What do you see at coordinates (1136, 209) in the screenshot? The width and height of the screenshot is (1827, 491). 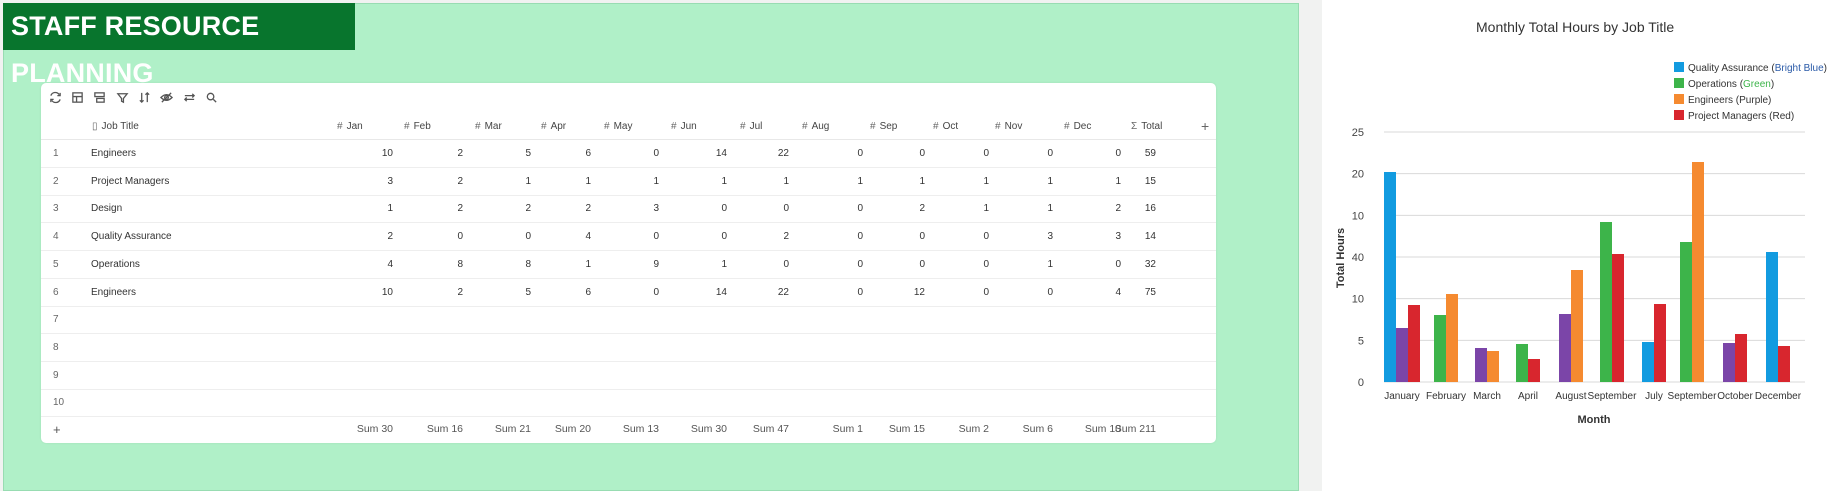 I see `total-cell: 16` at bounding box center [1136, 209].